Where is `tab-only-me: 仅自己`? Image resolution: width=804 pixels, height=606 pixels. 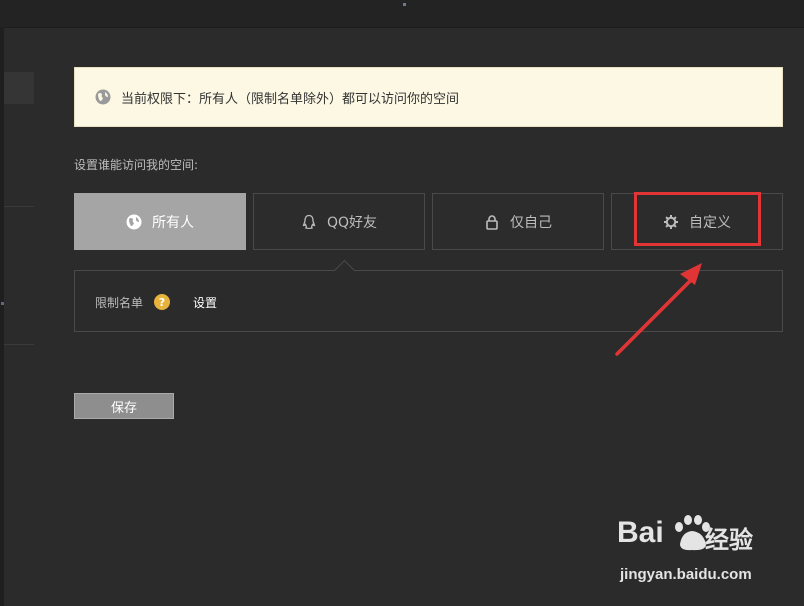 tab-only-me: 仅自己 is located at coordinates (518, 221).